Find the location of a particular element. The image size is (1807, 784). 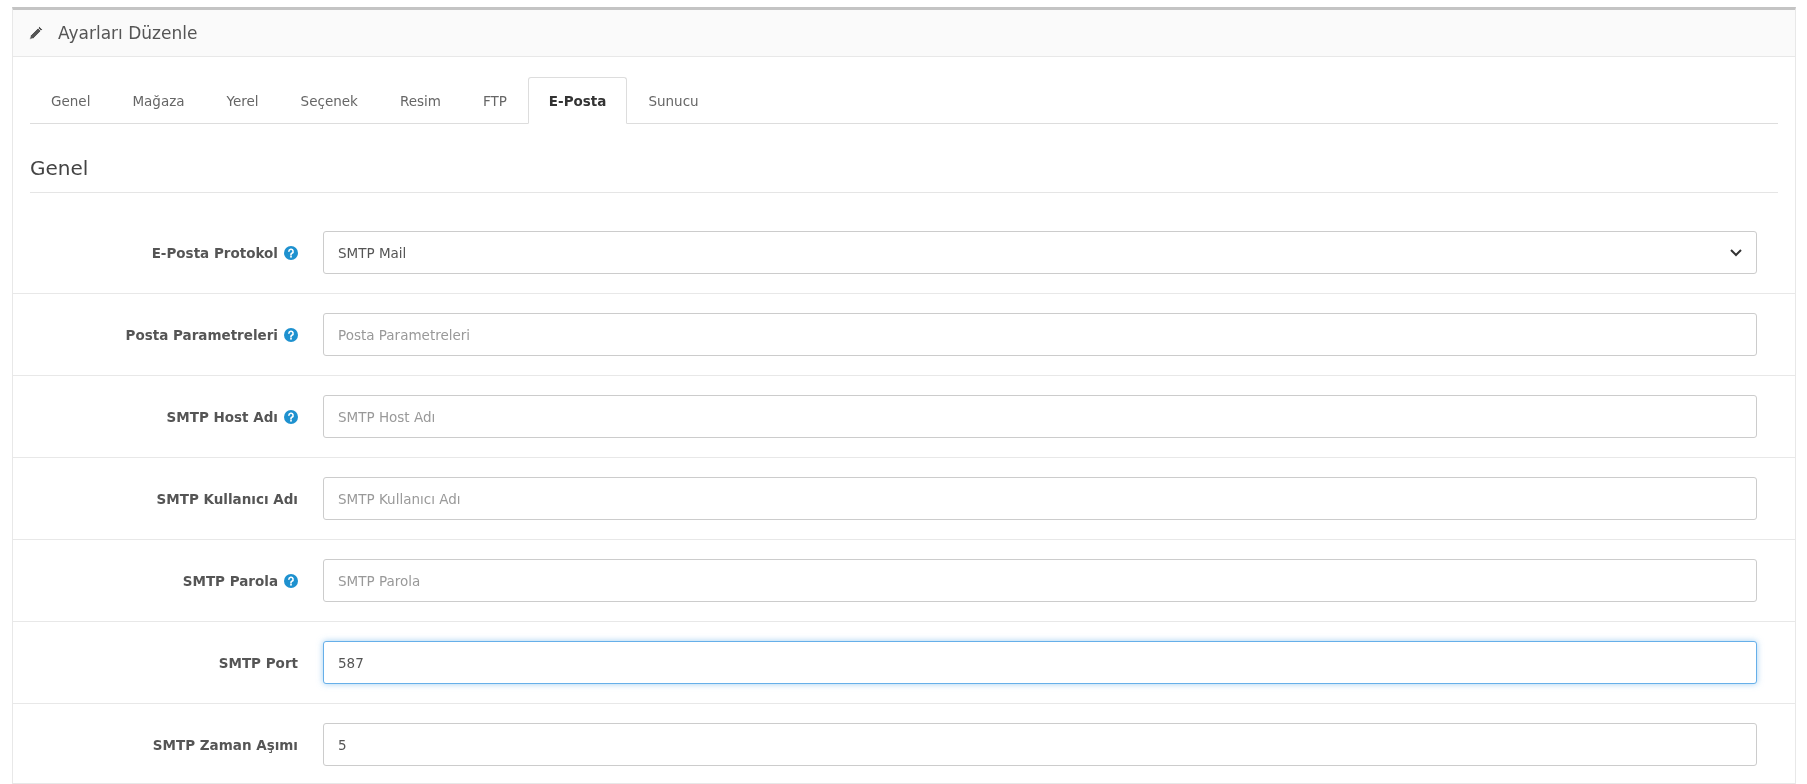

input-field: SMTP Host Adı is located at coordinates (1040, 416).